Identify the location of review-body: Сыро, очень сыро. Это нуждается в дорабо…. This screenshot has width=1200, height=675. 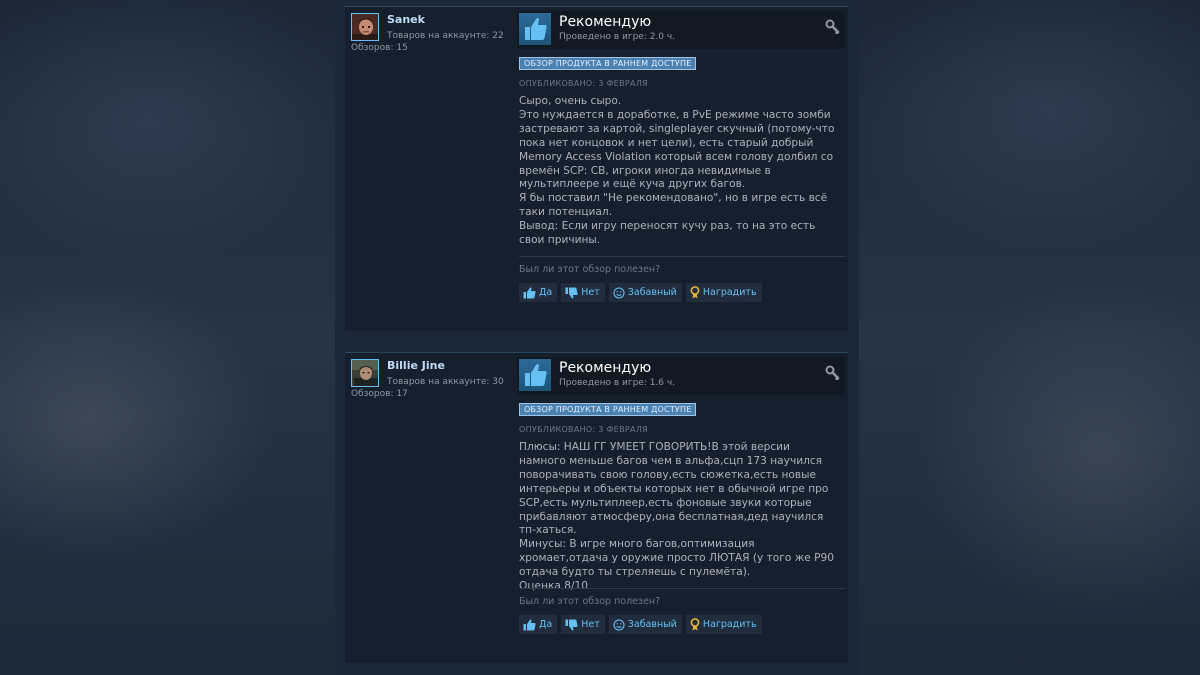
(679, 171).